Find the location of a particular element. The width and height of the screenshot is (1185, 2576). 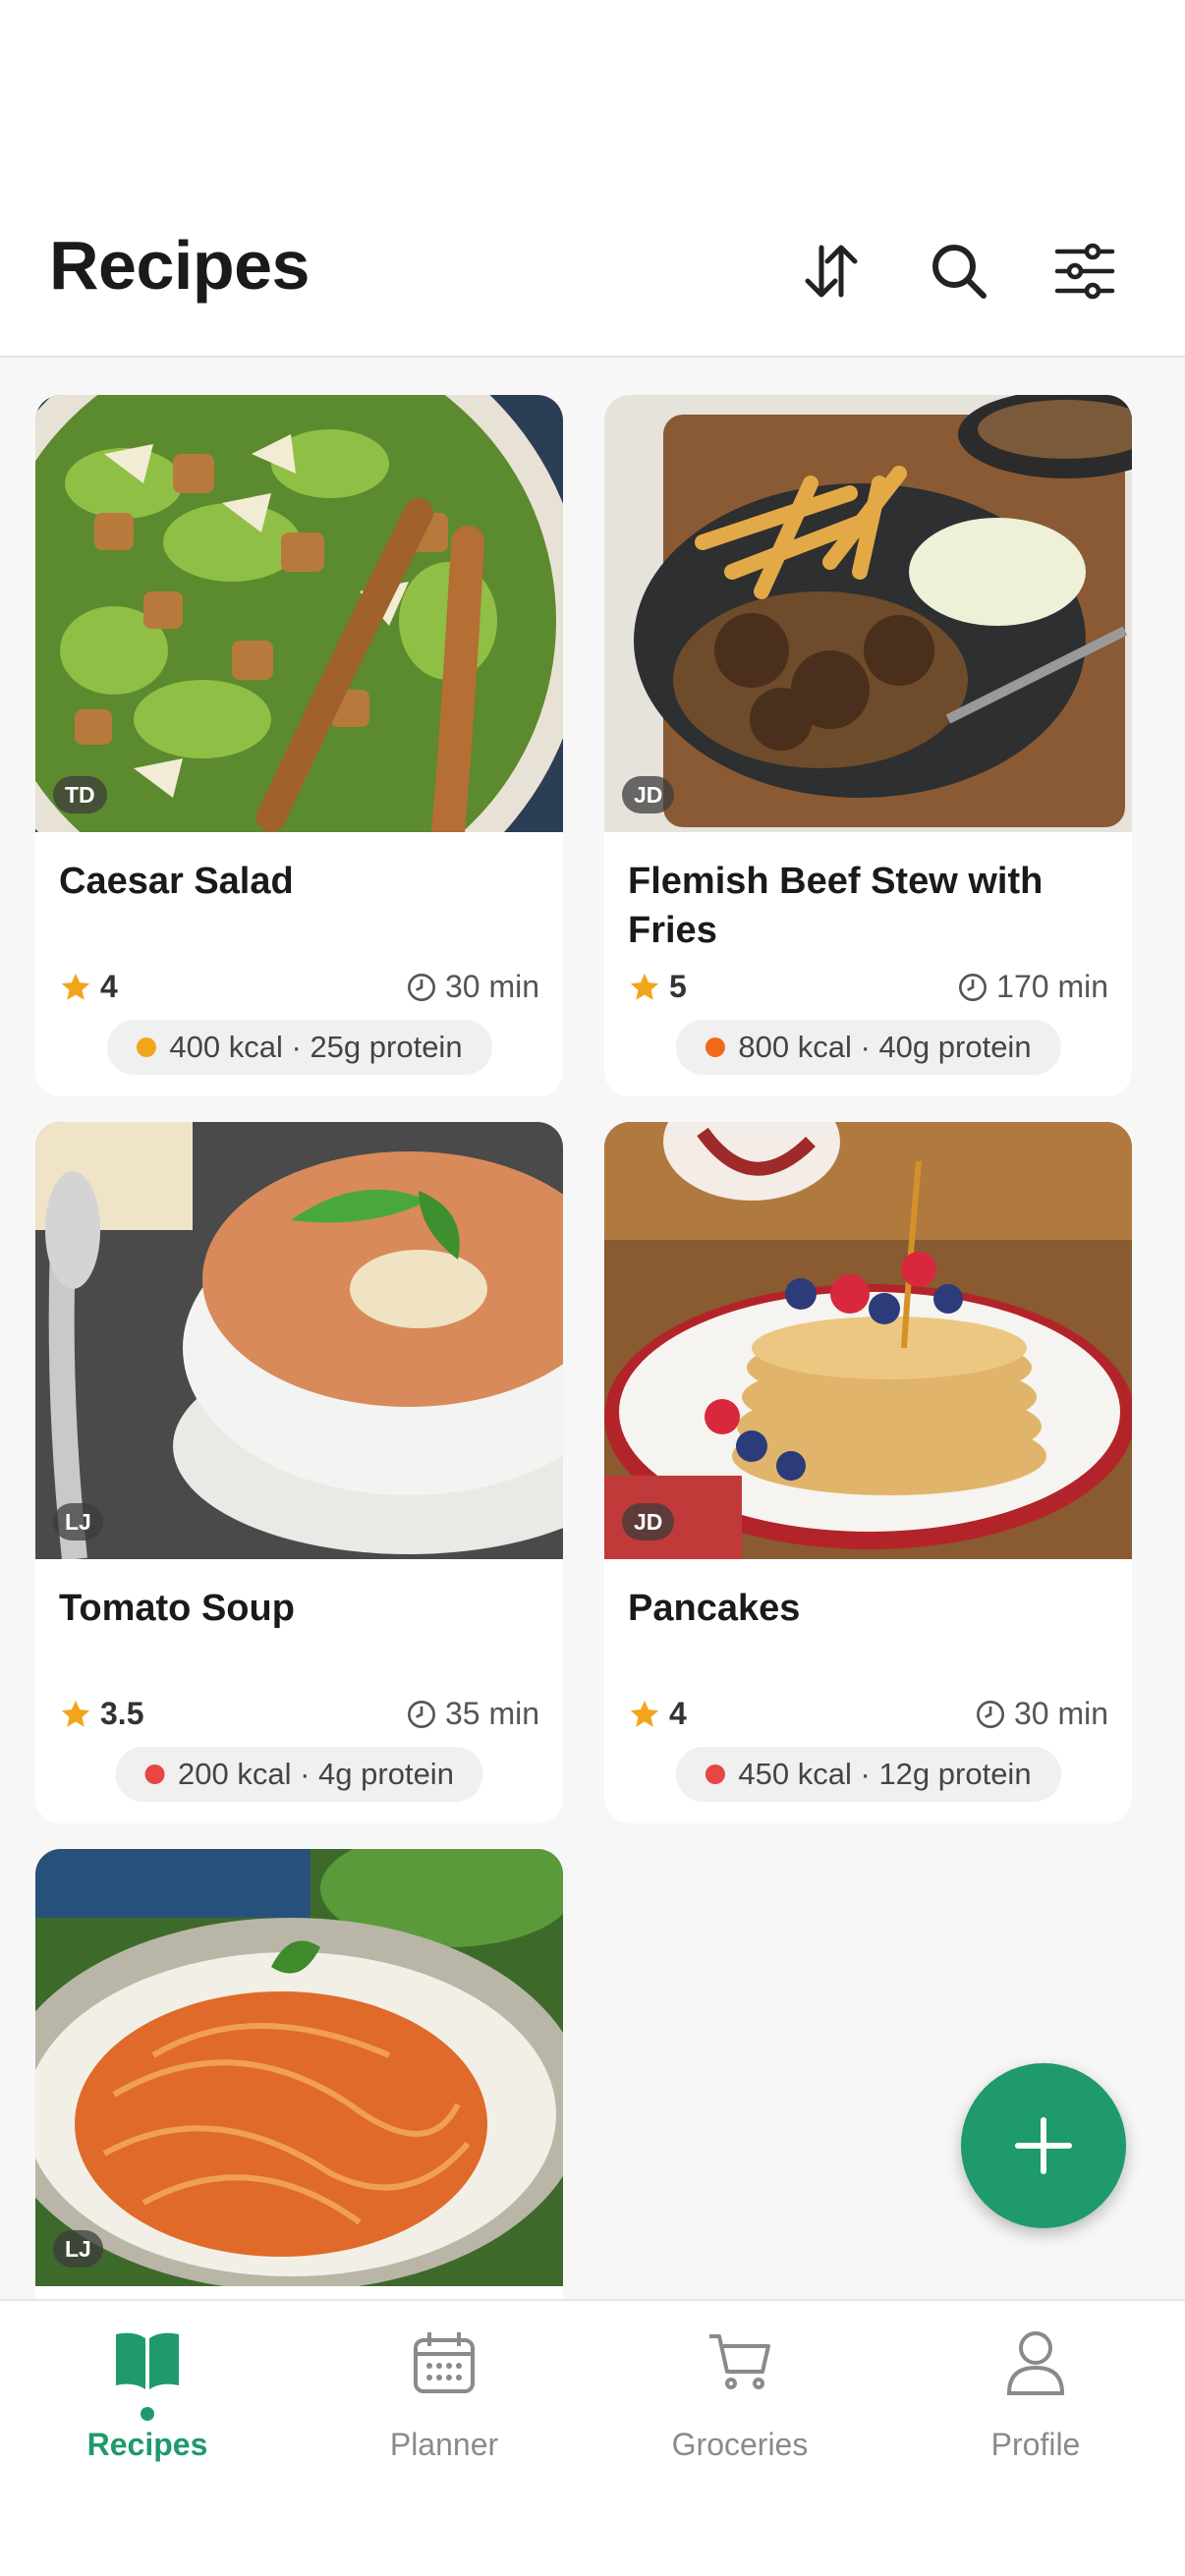

page-title: Recipes is located at coordinates (180, 265).